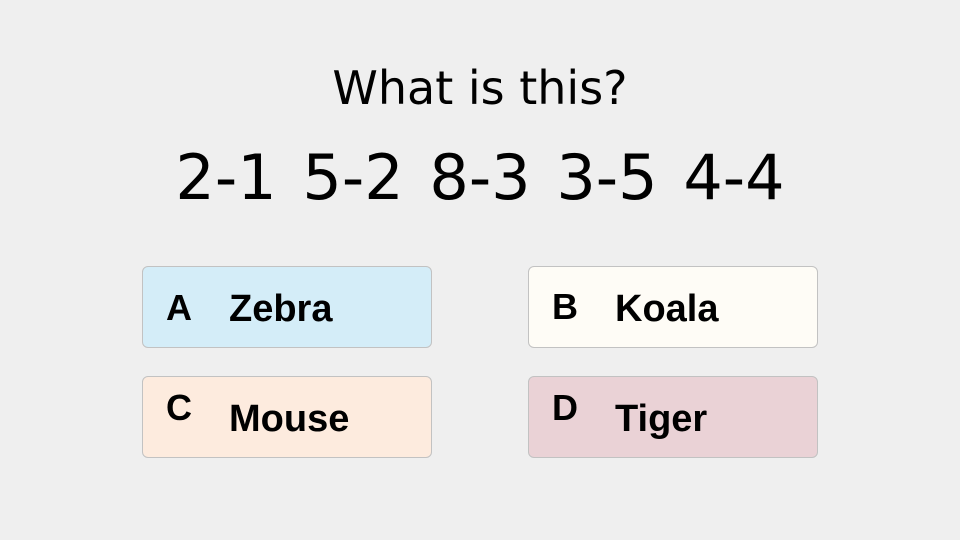 The image size is (960, 540). I want to click on option-letter: A, so click(179, 307).